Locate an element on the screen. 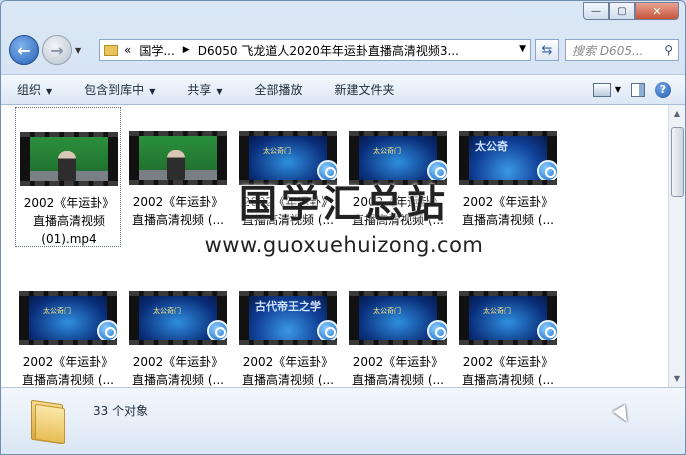  share-menu: 共享 ▼ is located at coordinates (204, 89).